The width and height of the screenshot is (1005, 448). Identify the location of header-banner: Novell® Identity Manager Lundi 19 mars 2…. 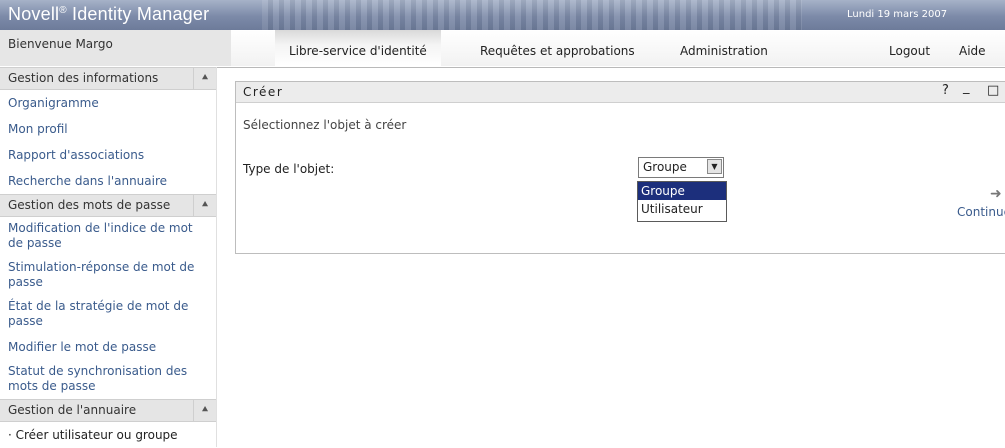
(502, 15).